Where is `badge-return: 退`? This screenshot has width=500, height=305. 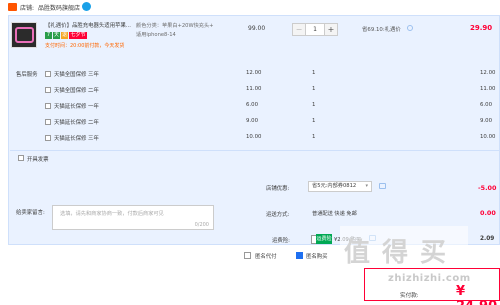 badge-return: 退 is located at coordinates (64, 35).